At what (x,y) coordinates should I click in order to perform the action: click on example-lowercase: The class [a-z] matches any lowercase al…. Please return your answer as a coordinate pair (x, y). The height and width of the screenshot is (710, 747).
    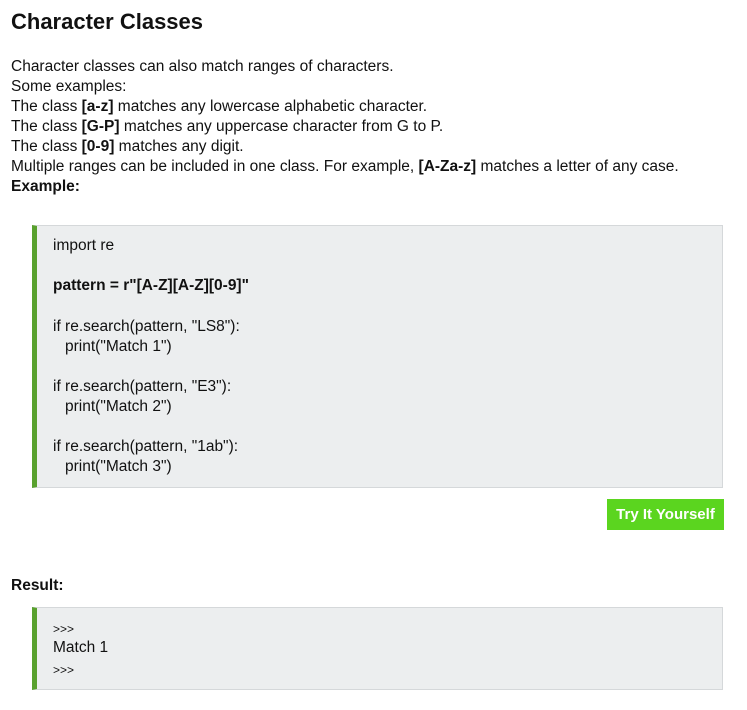
    Looking at the image, I should click on (219, 106).